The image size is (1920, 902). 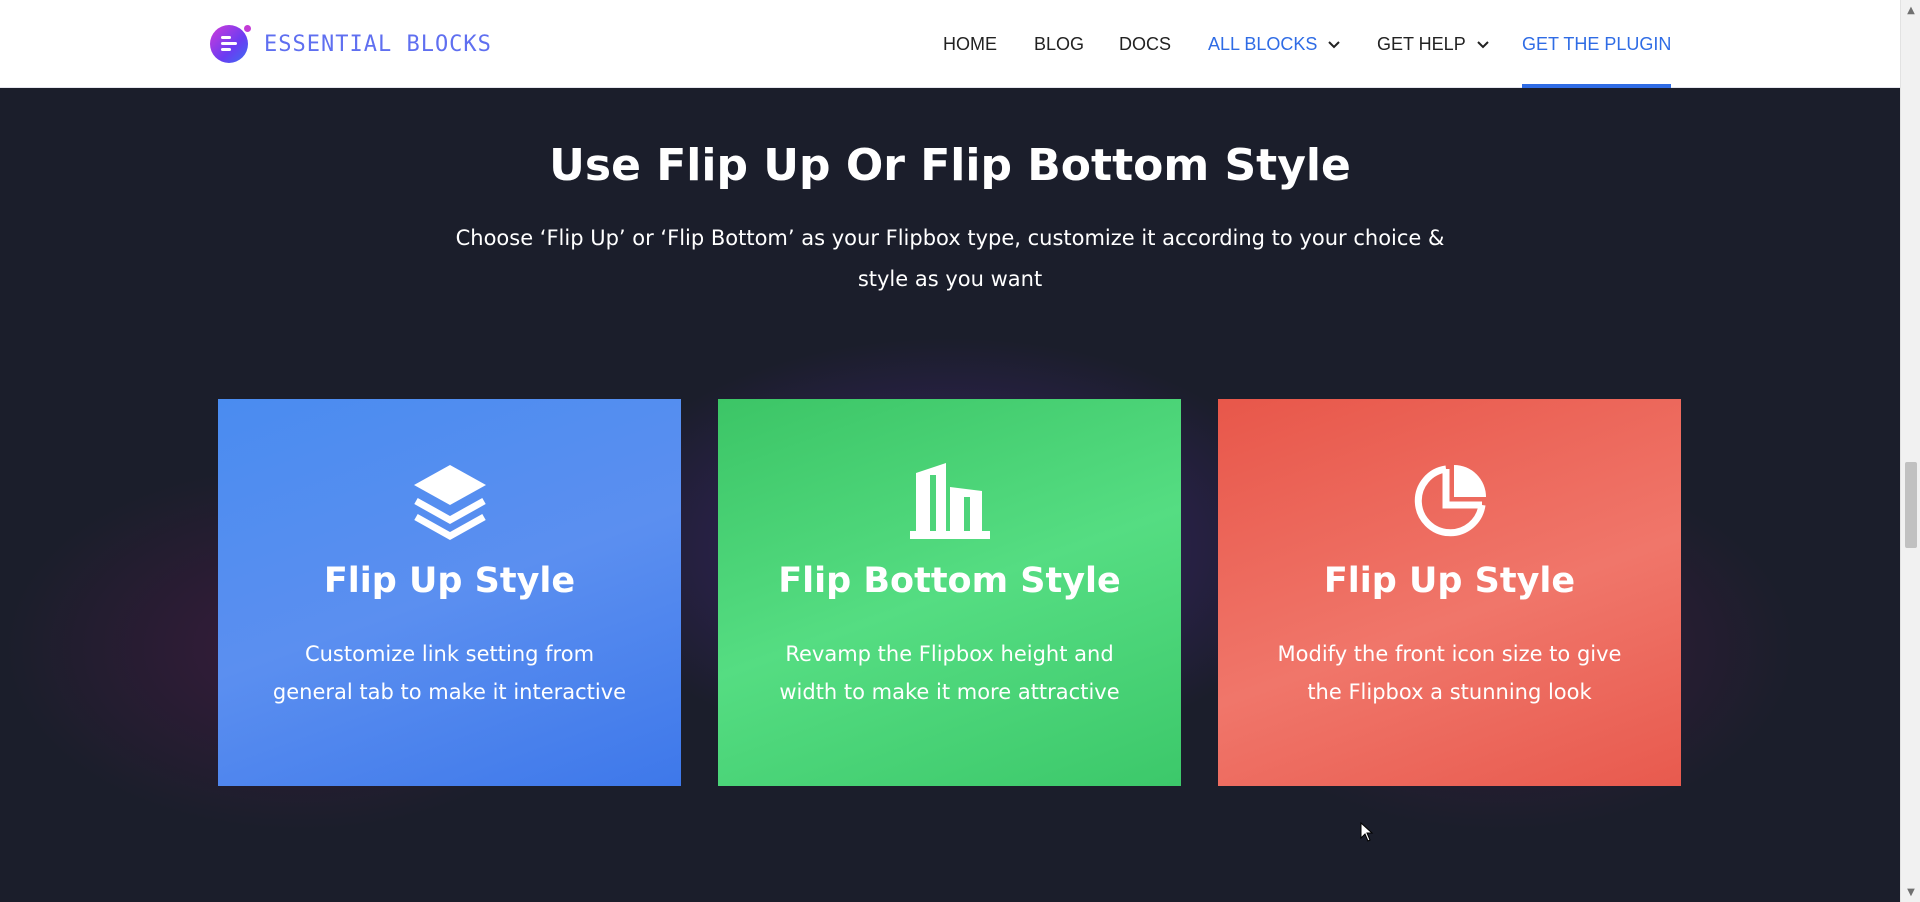 I want to click on nav-docs: DOCS, so click(x=1145, y=44).